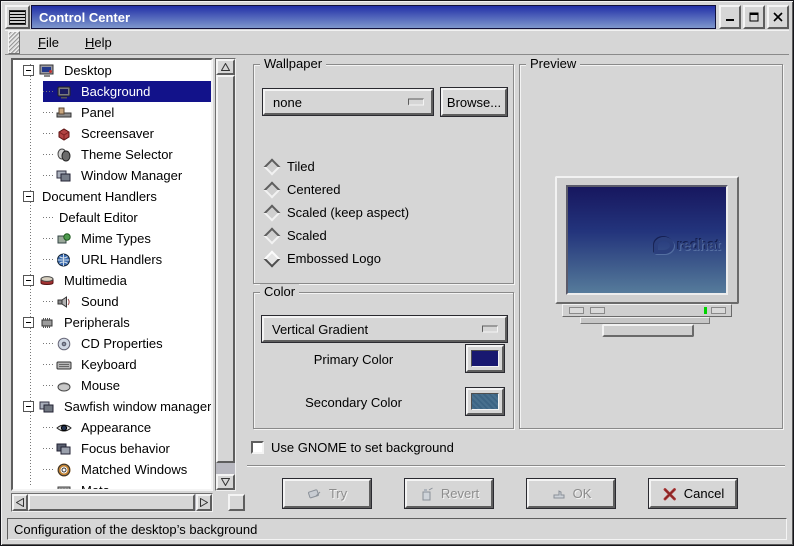 The image size is (794, 546). Describe the element at coordinates (127, 301) in the screenshot. I see `tree-item-sound: Sound` at that location.